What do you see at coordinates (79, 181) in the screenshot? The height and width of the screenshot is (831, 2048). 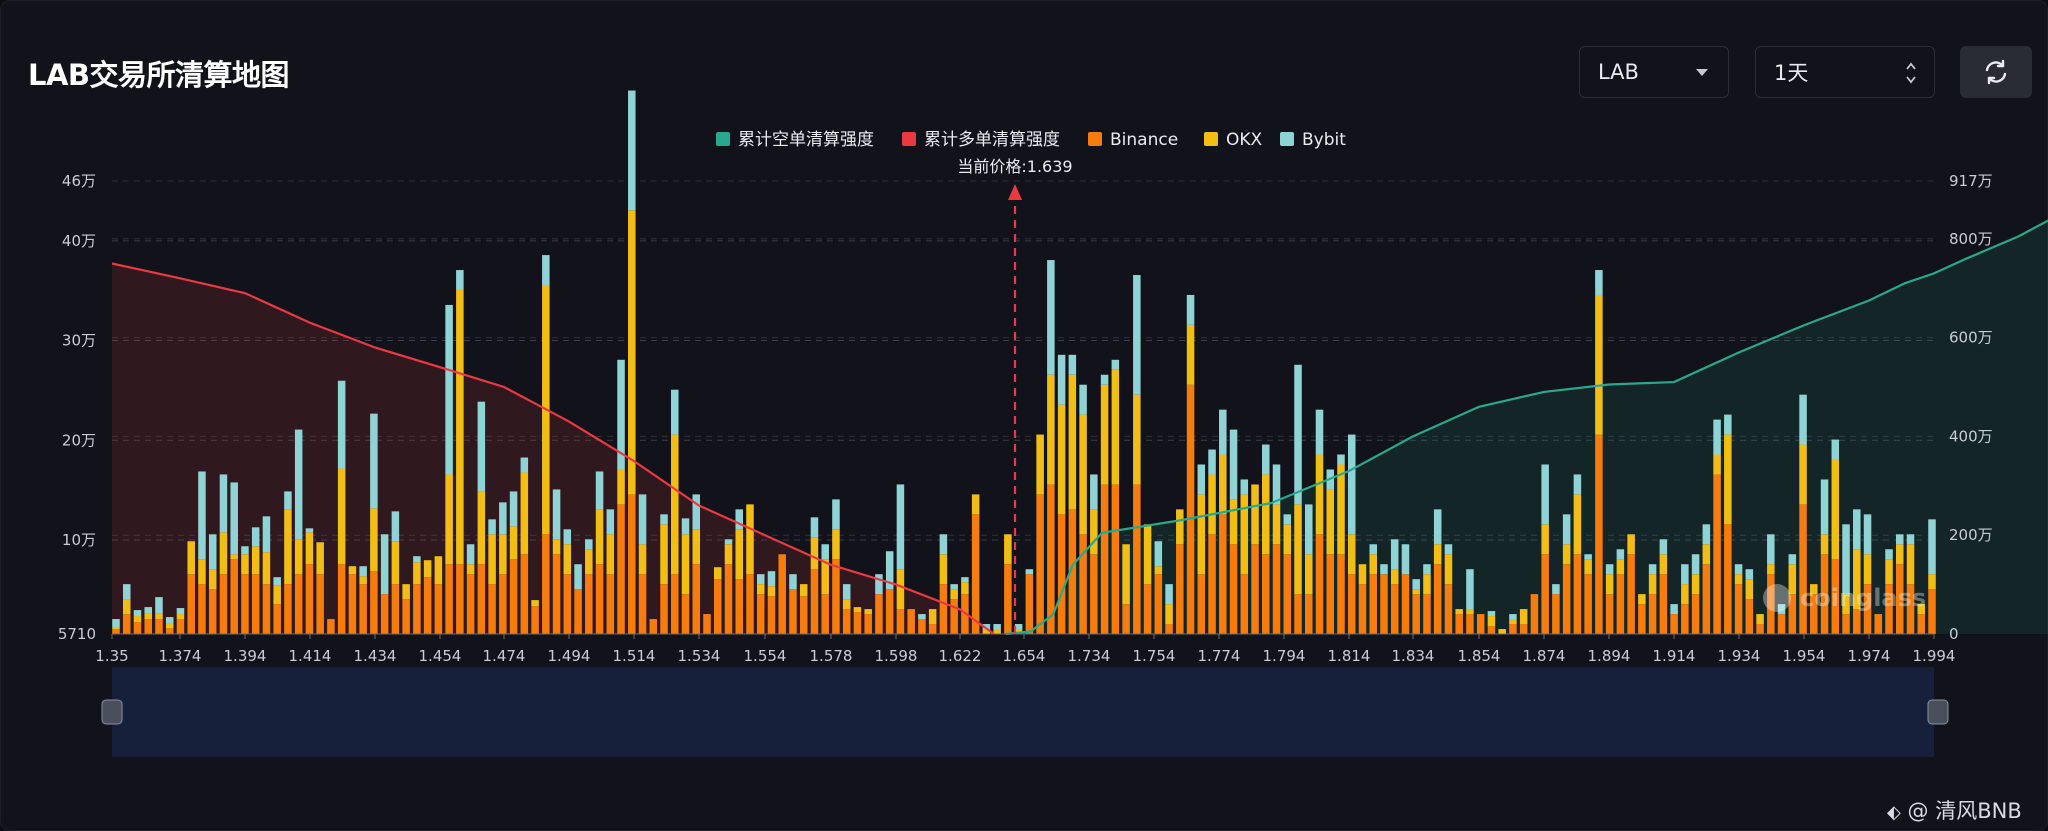 I see `y-left-tick-label: 46万` at bounding box center [79, 181].